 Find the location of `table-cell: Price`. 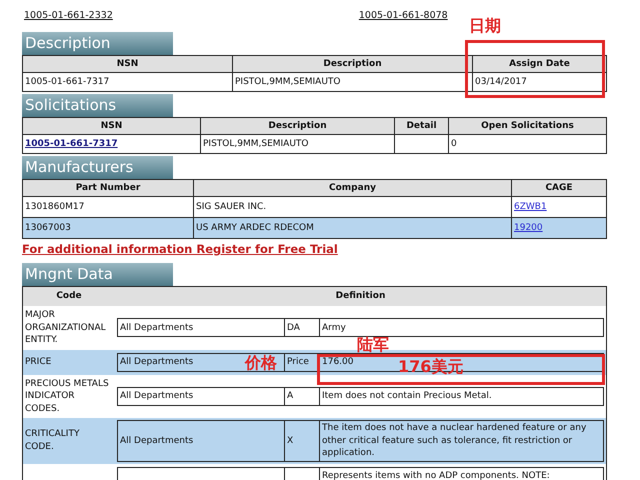

table-cell: Price is located at coordinates (302, 362).